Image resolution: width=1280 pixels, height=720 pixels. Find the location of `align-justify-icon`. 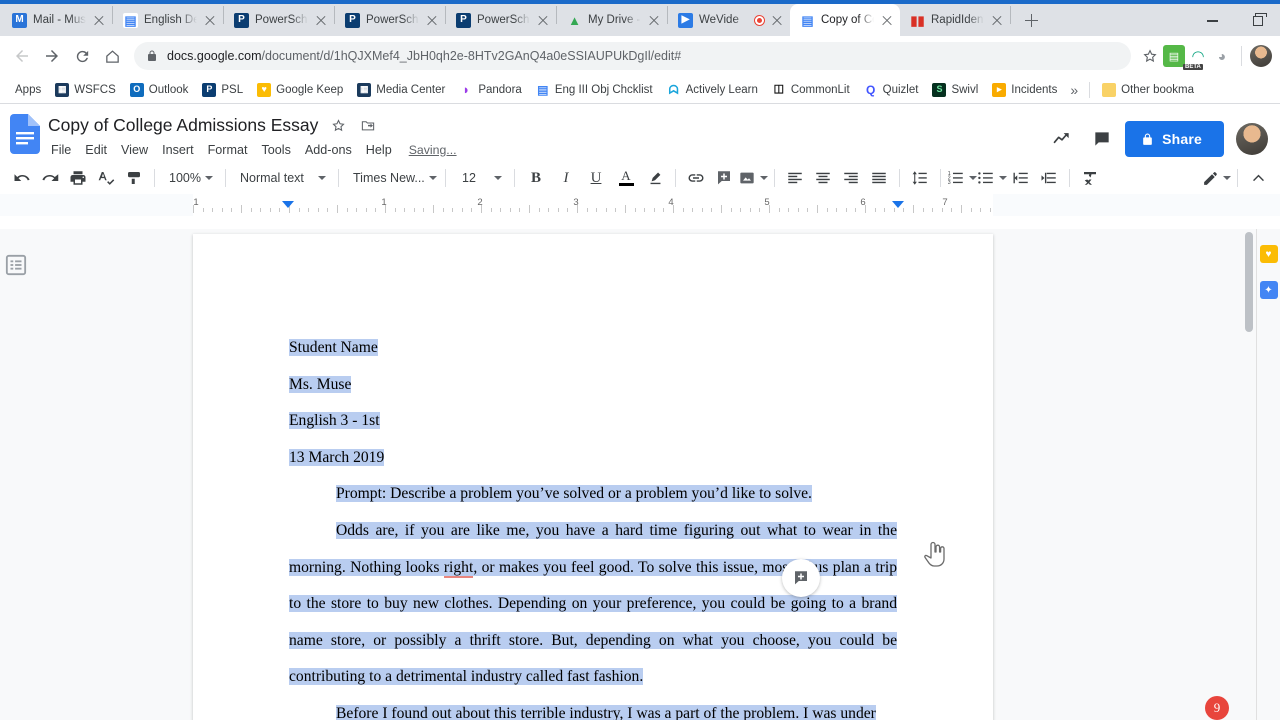

align-justify-icon is located at coordinates (879, 178).